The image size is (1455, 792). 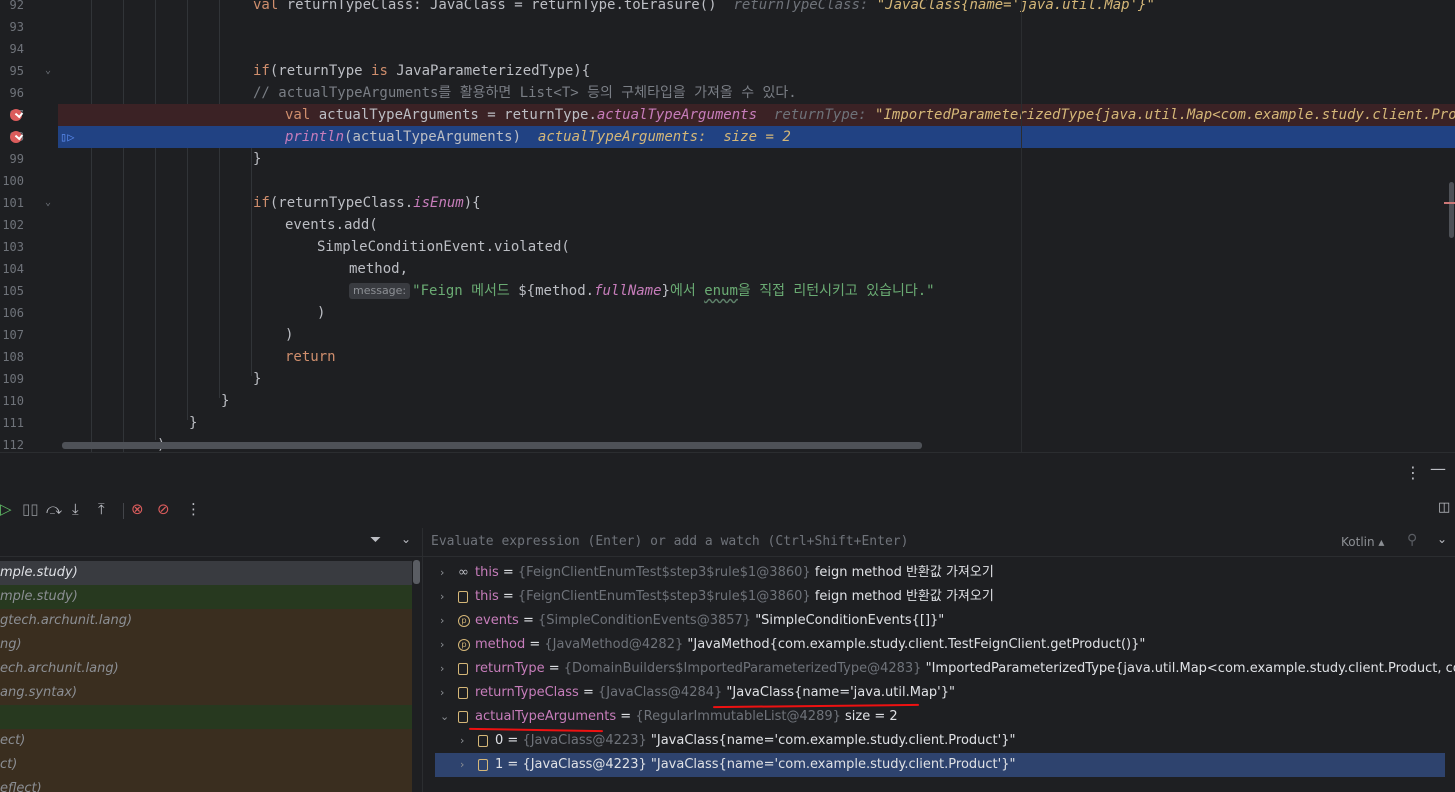 What do you see at coordinates (12, 269) in the screenshot?
I see `line-number: 104` at bounding box center [12, 269].